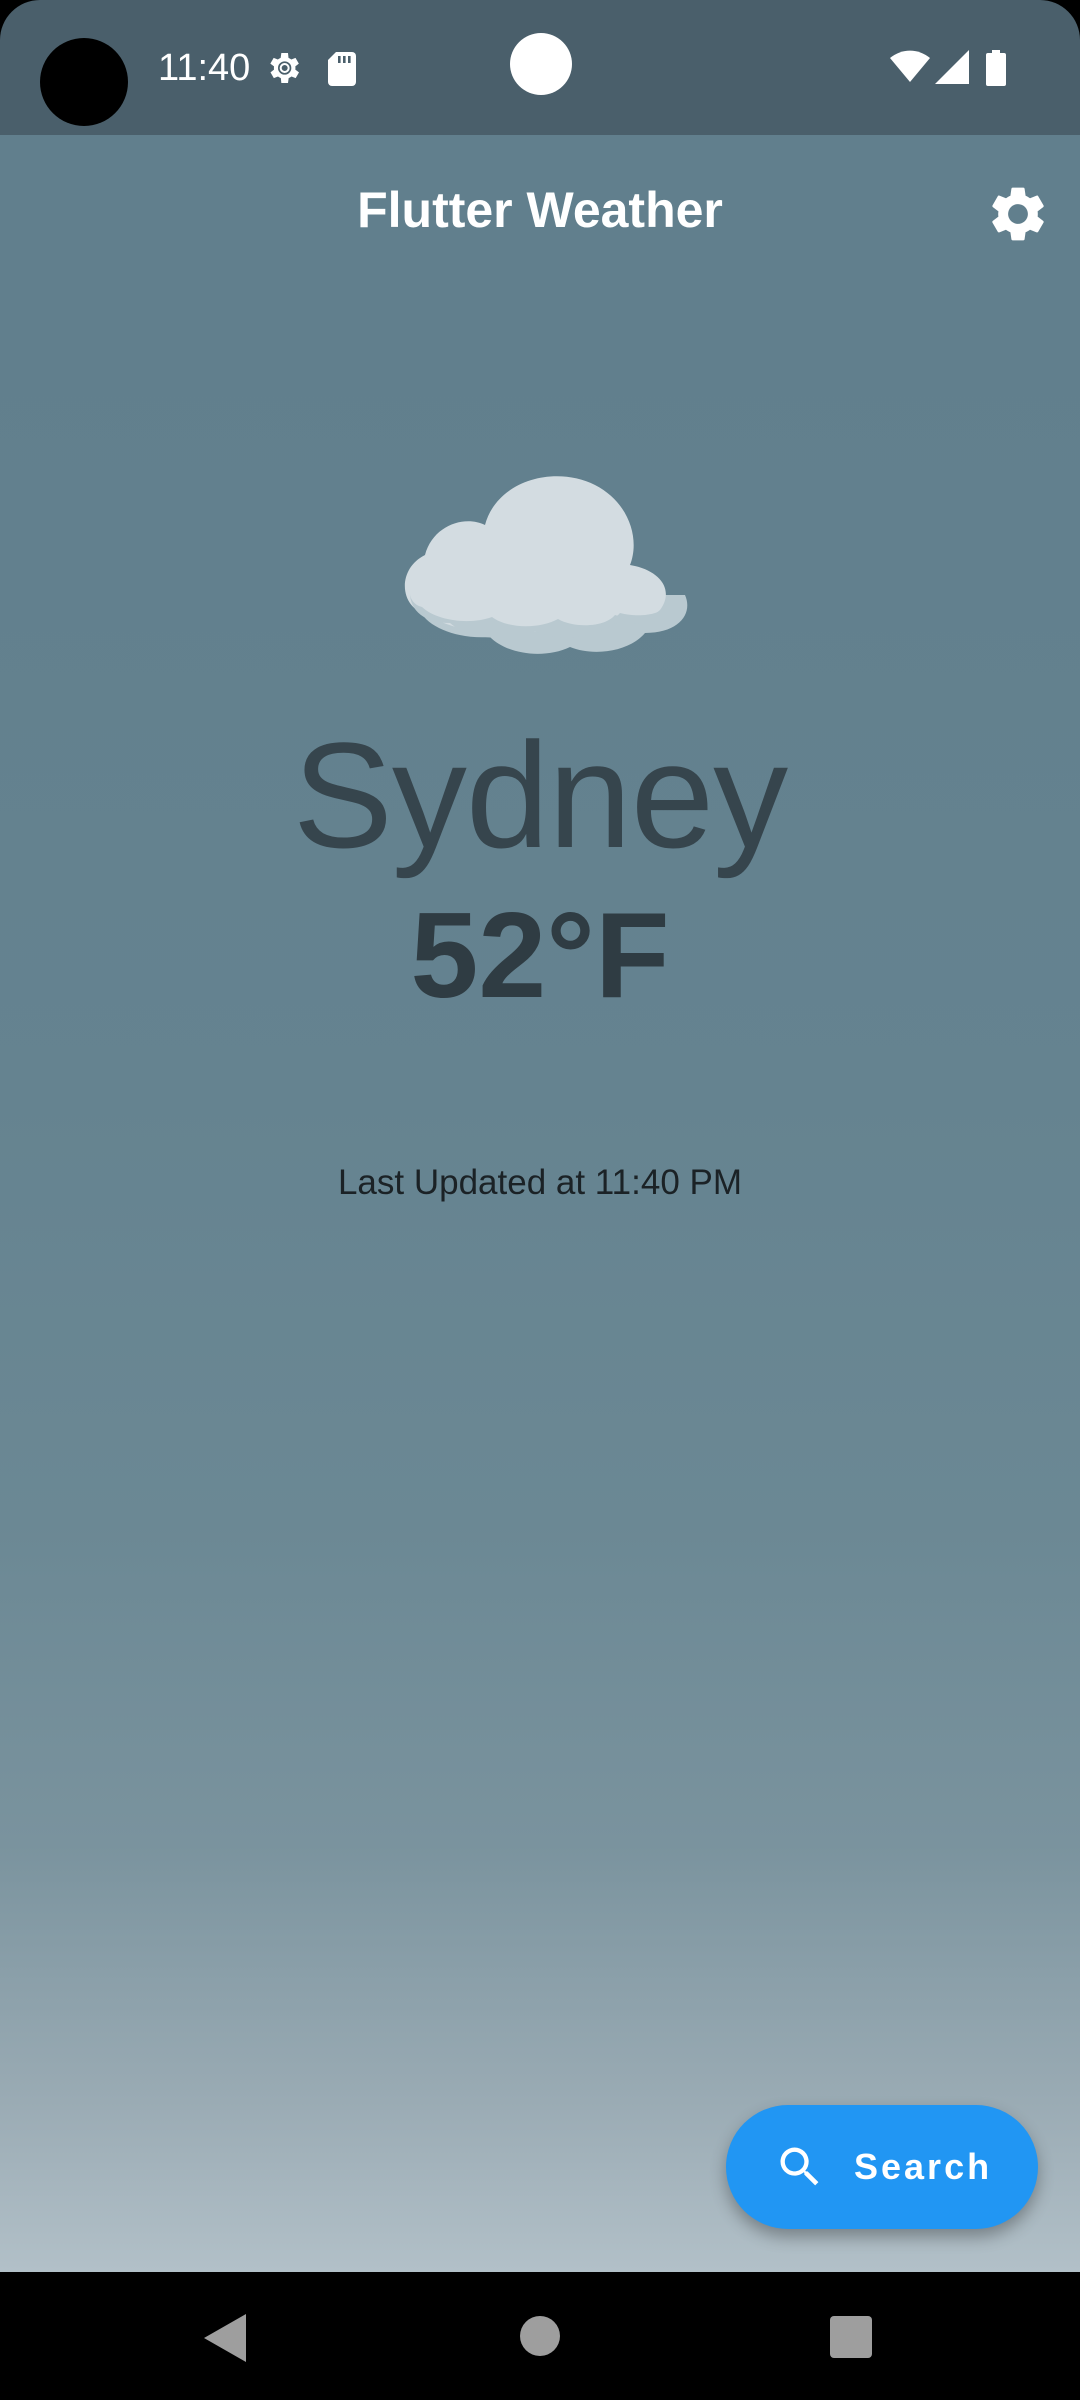 This screenshot has width=1080, height=2400. What do you see at coordinates (84, 82) in the screenshot?
I see `camera-cutout` at bounding box center [84, 82].